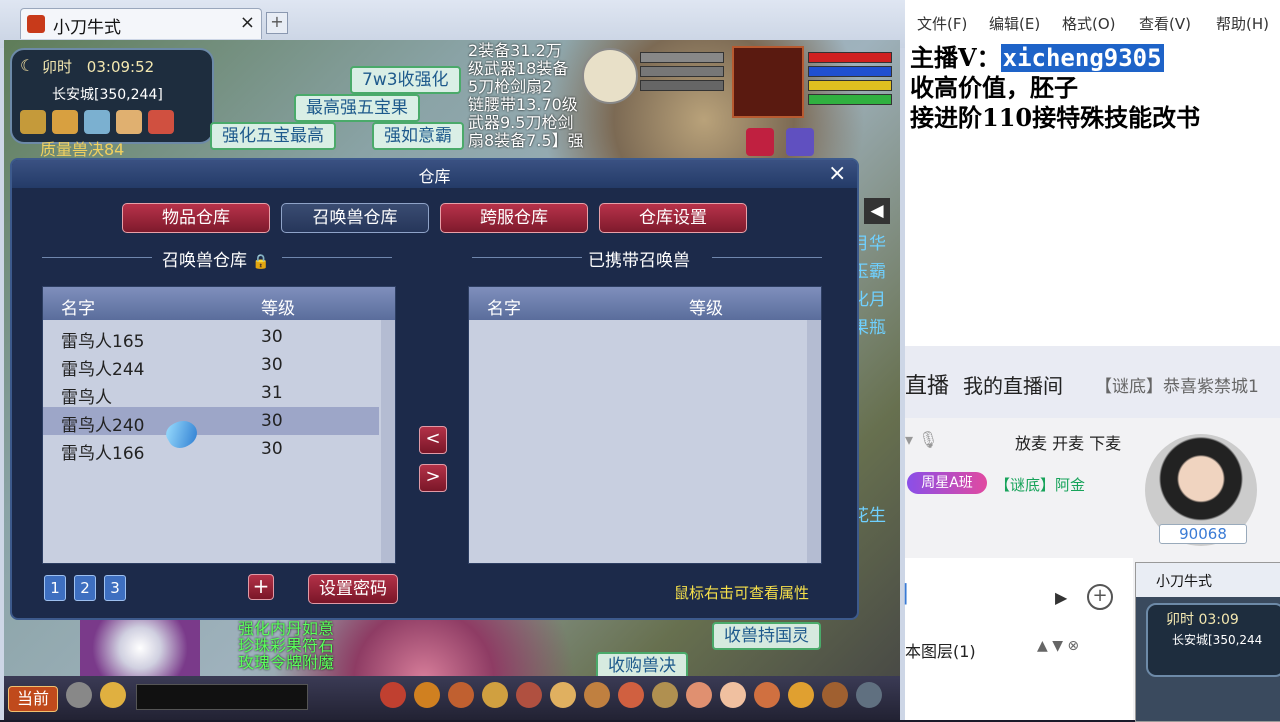 This screenshot has width=1280, height=722. Describe the element at coordinates (940, 650) in the screenshot. I see `layer-item: 本图层(1)` at that location.